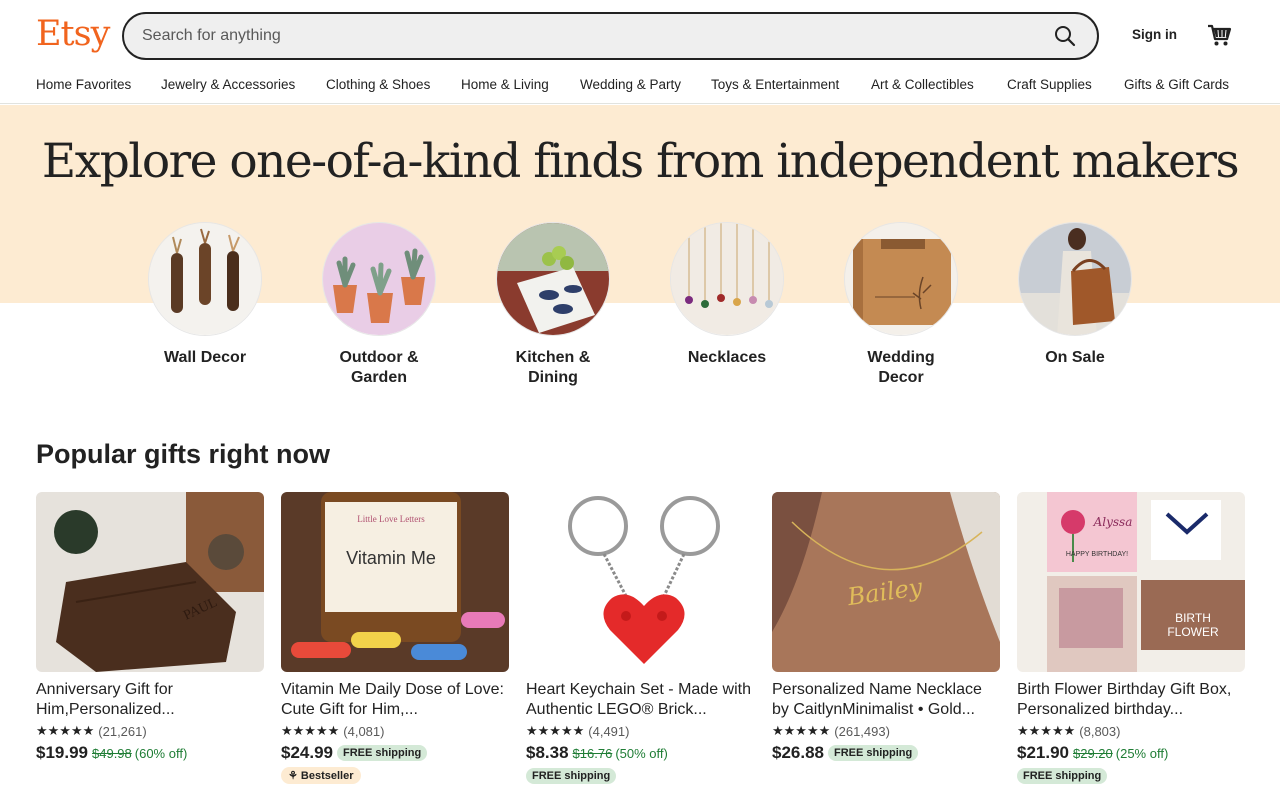  Describe the element at coordinates (378, 84) in the screenshot. I see `nav-item-clothing: Clothing & Shoes` at that location.